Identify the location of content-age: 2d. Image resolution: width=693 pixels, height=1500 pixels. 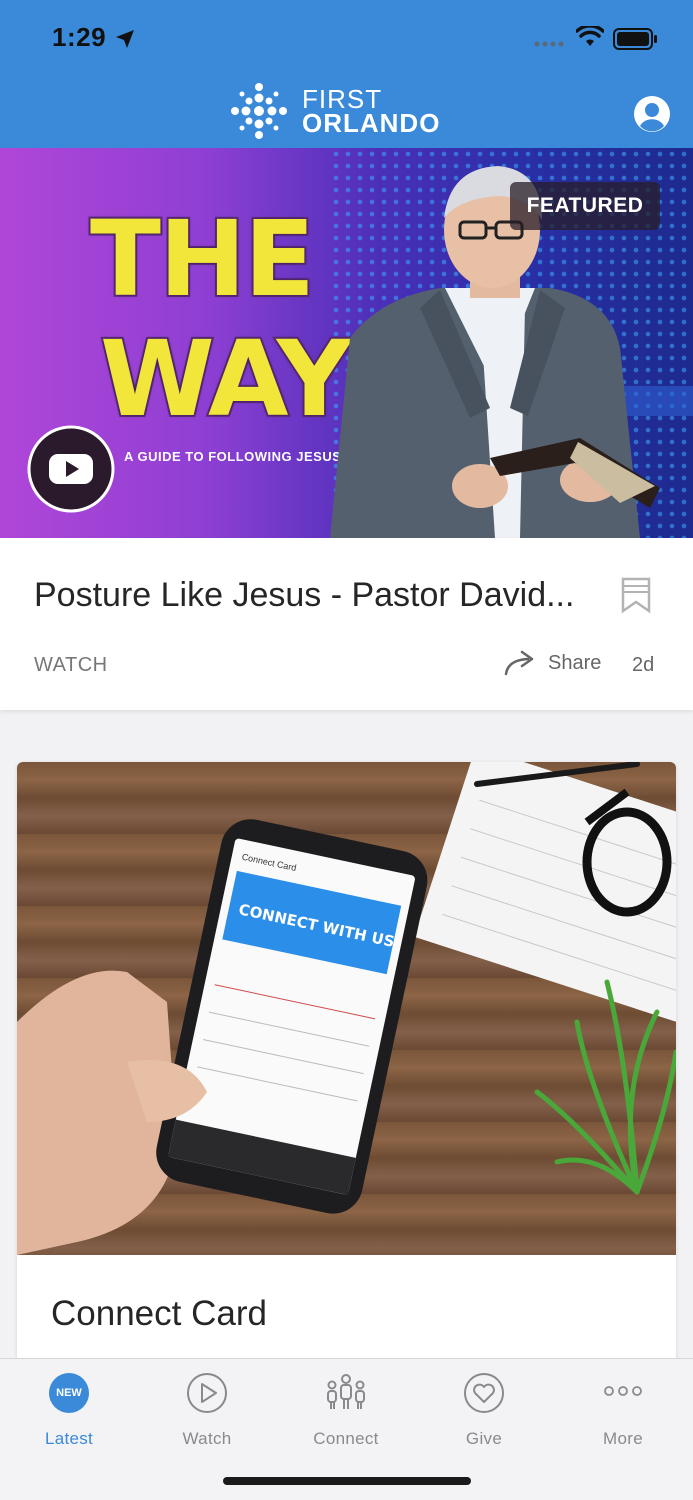
(643, 665).